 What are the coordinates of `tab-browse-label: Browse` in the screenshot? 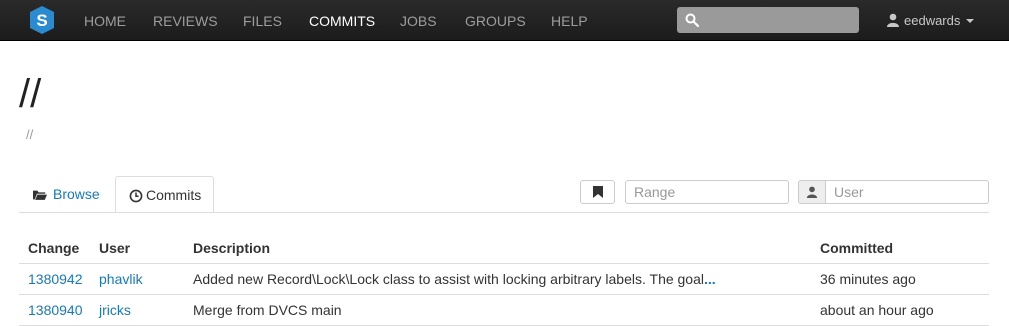 It's located at (76, 194).